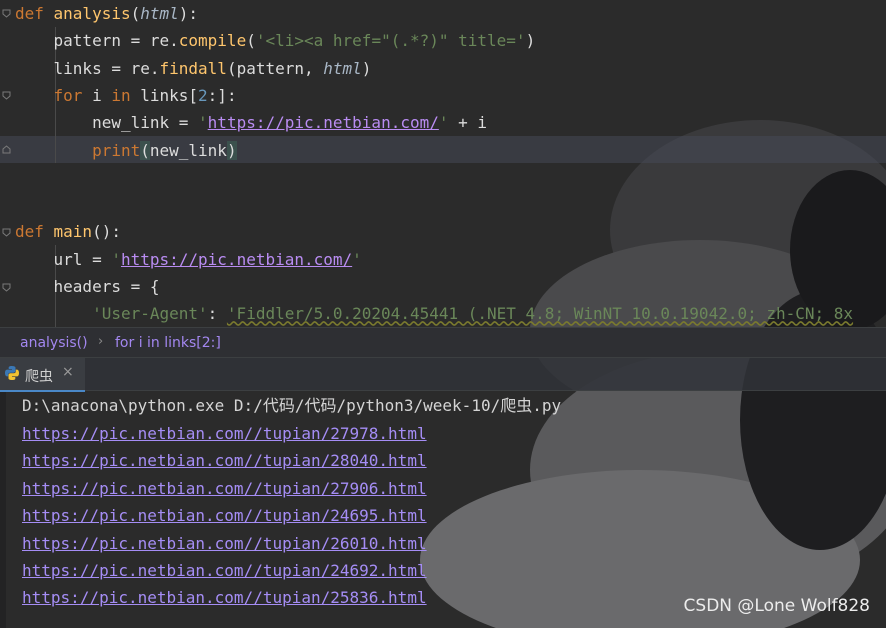 The image size is (886, 628). I want to click on code-token: new_link =, so click(107, 123).